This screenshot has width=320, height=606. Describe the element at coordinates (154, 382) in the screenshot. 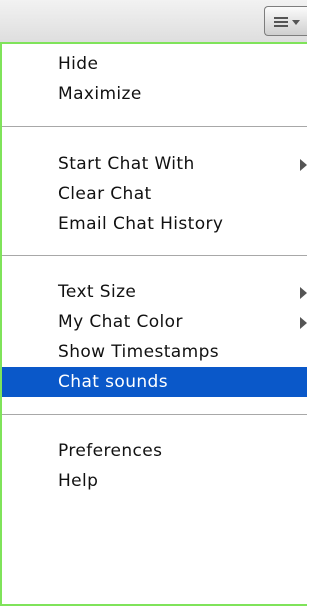

I see `menu-item-chat-sounds: Chat sounds` at that location.